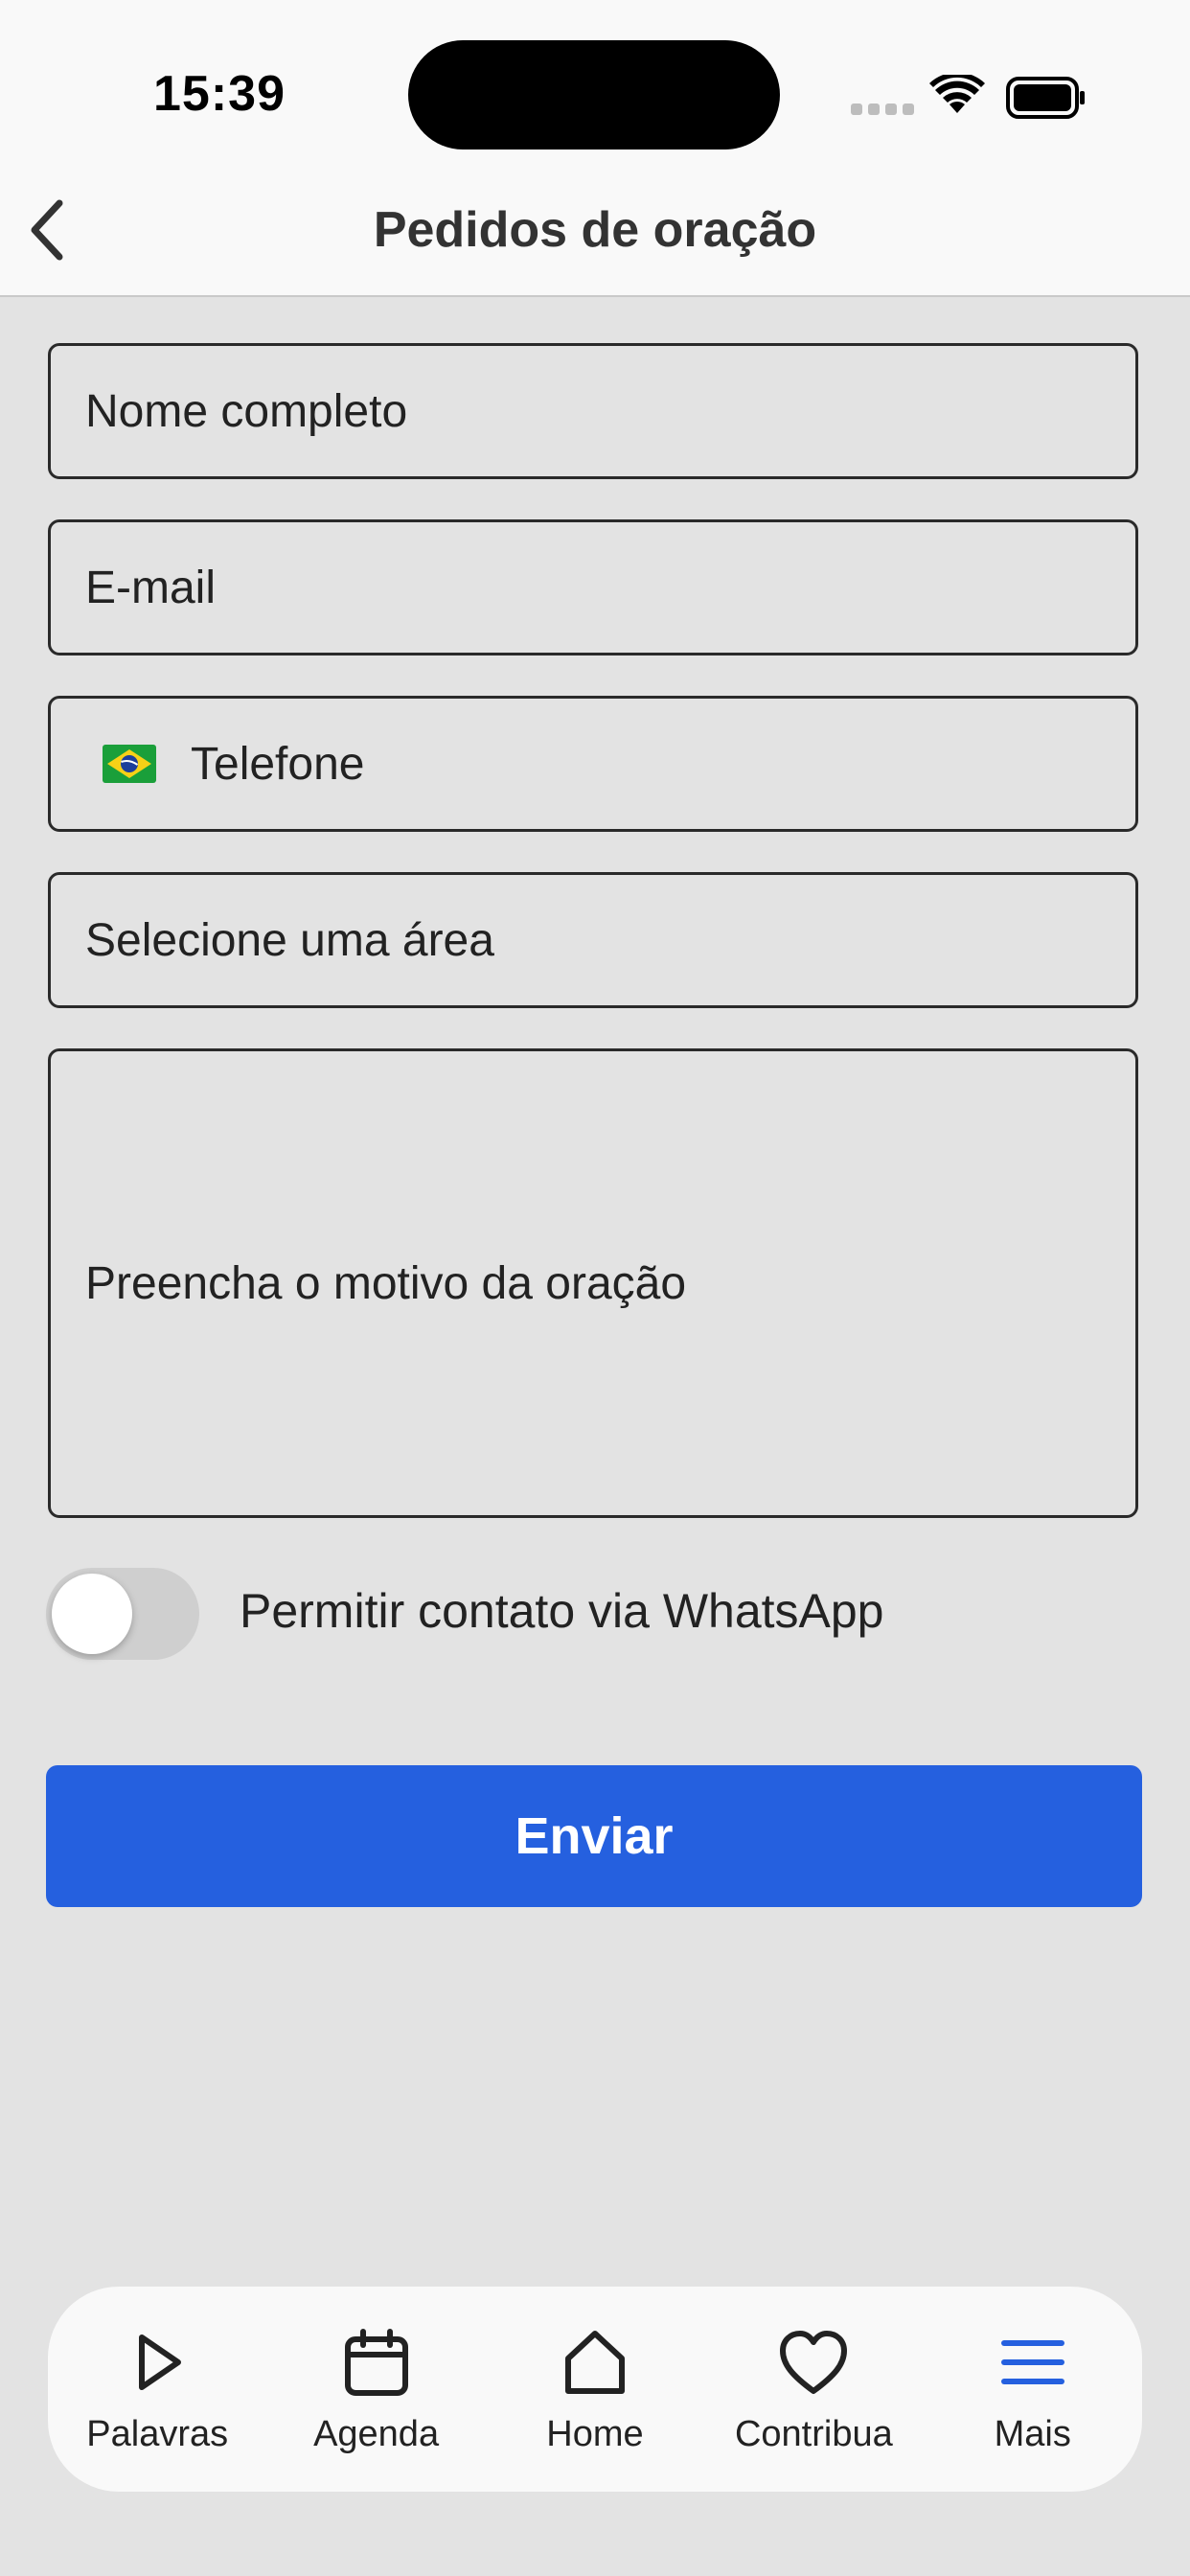 This screenshot has width=1190, height=2576. What do you see at coordinates (593, 940) in the screenshot?
I see `area-select: Selecione uma área` at bounding box center [593, 940].